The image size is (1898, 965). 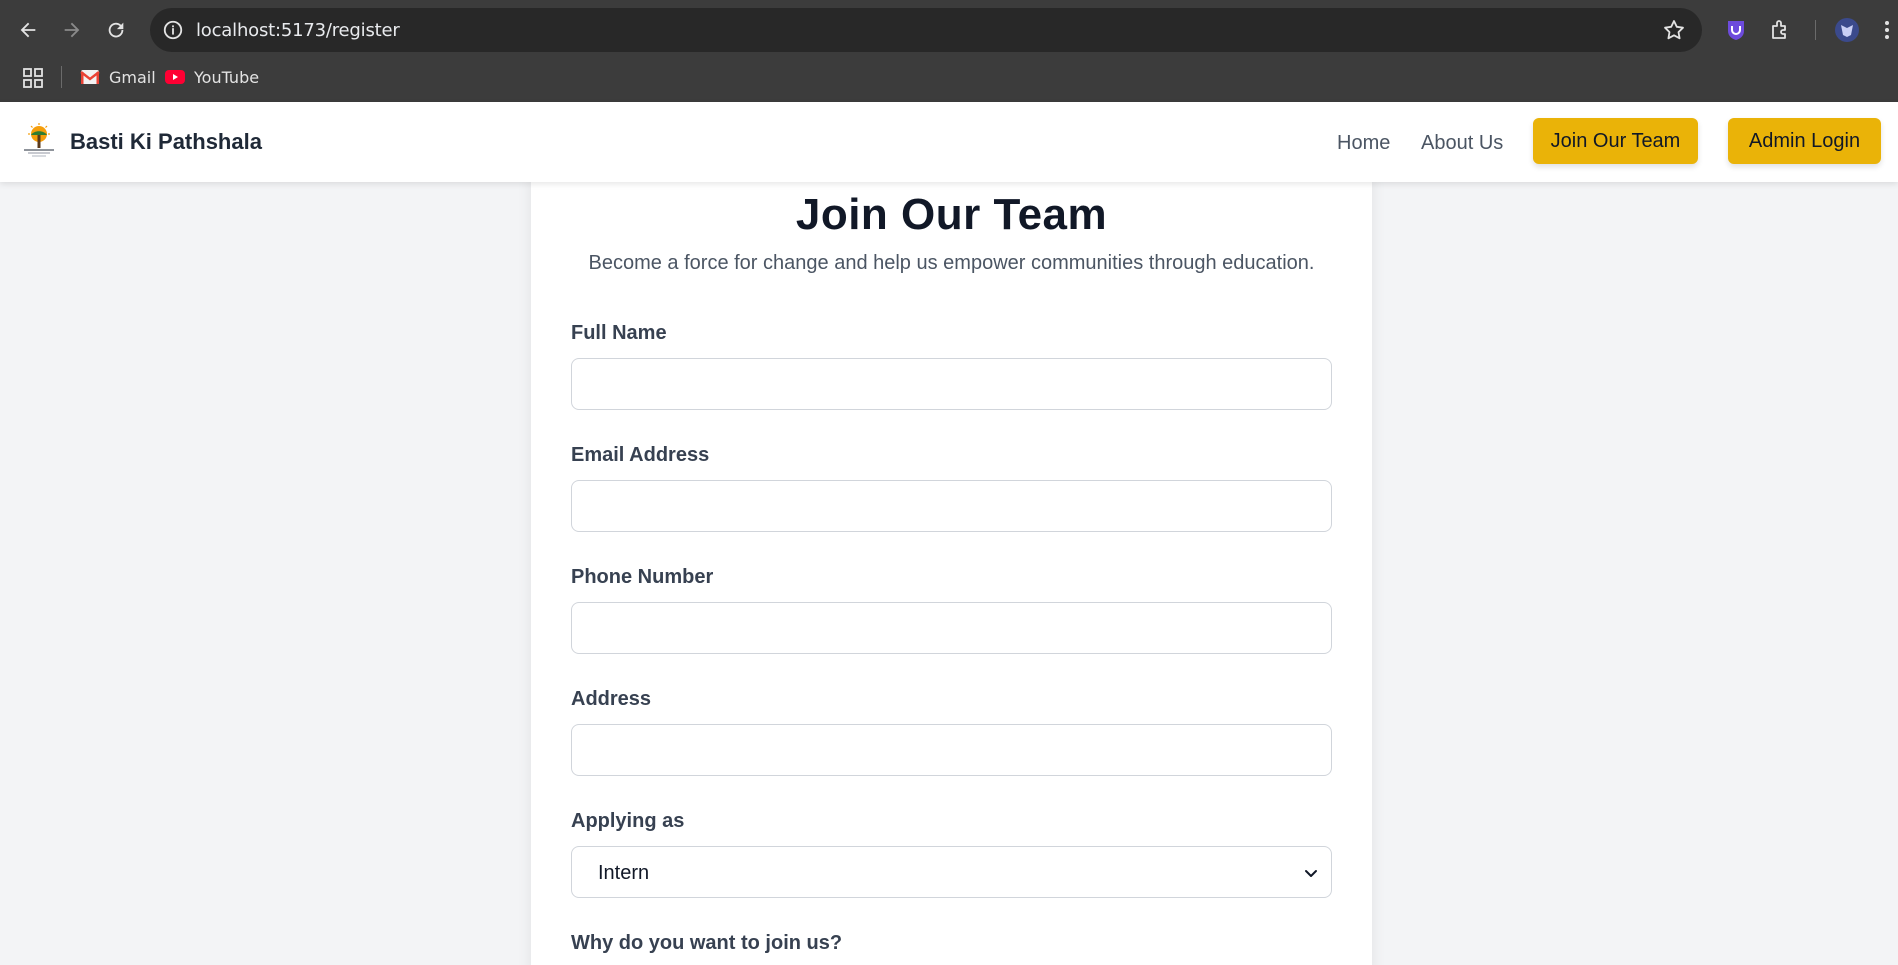 I want to click on page-title: Join Our Team, so click(x=951, y=214).